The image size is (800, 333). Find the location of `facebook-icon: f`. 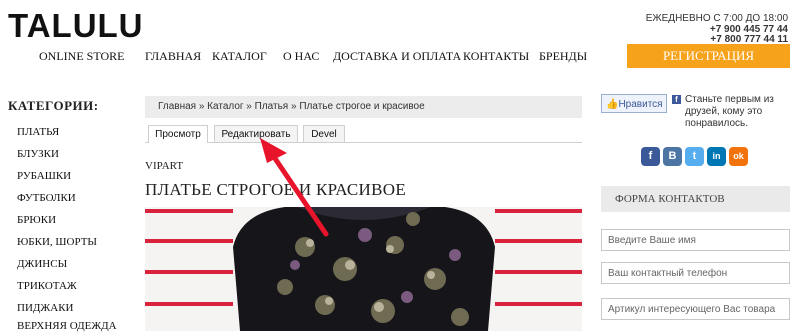

facebook-icon: f is located at coordinates (676, 99).